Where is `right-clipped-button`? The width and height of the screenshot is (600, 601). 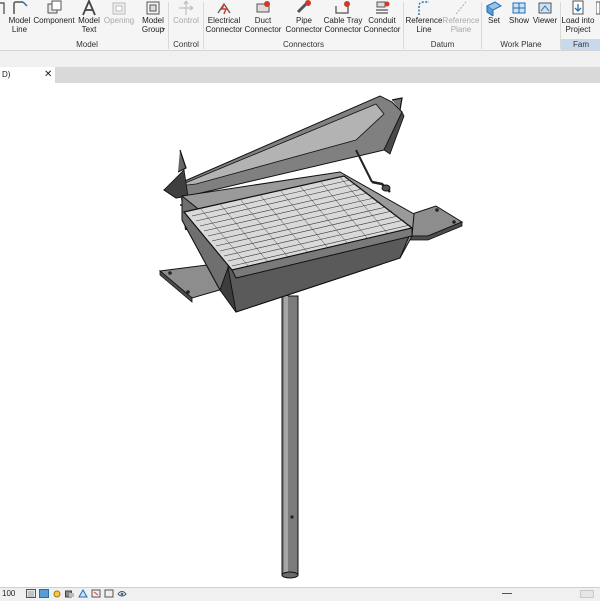 right-clipped-button is located at coordinates (598, 19).